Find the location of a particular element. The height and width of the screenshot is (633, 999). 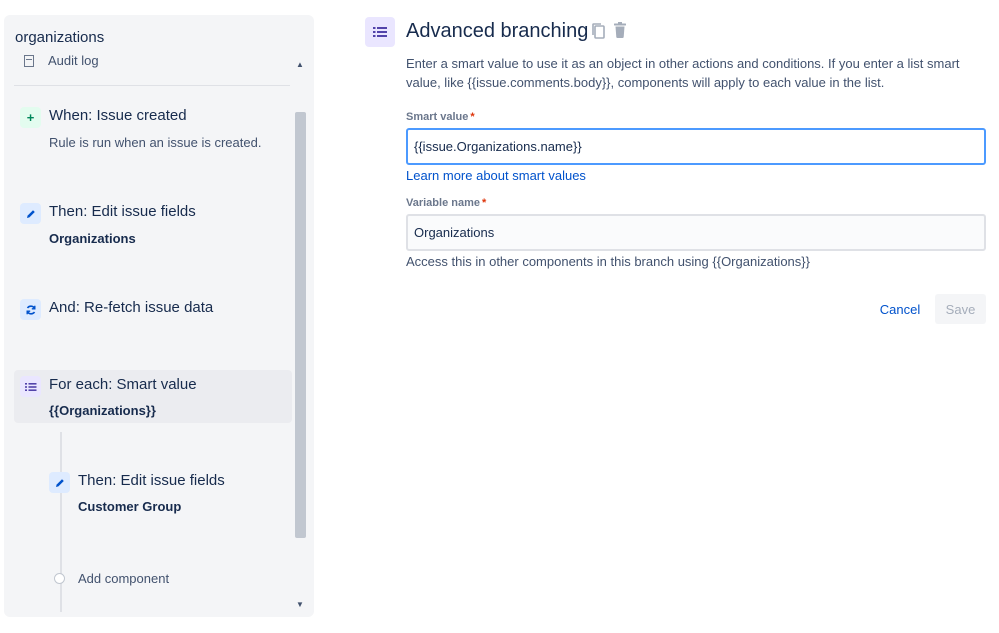

variable-name-input is located at coordinates (696, 232).